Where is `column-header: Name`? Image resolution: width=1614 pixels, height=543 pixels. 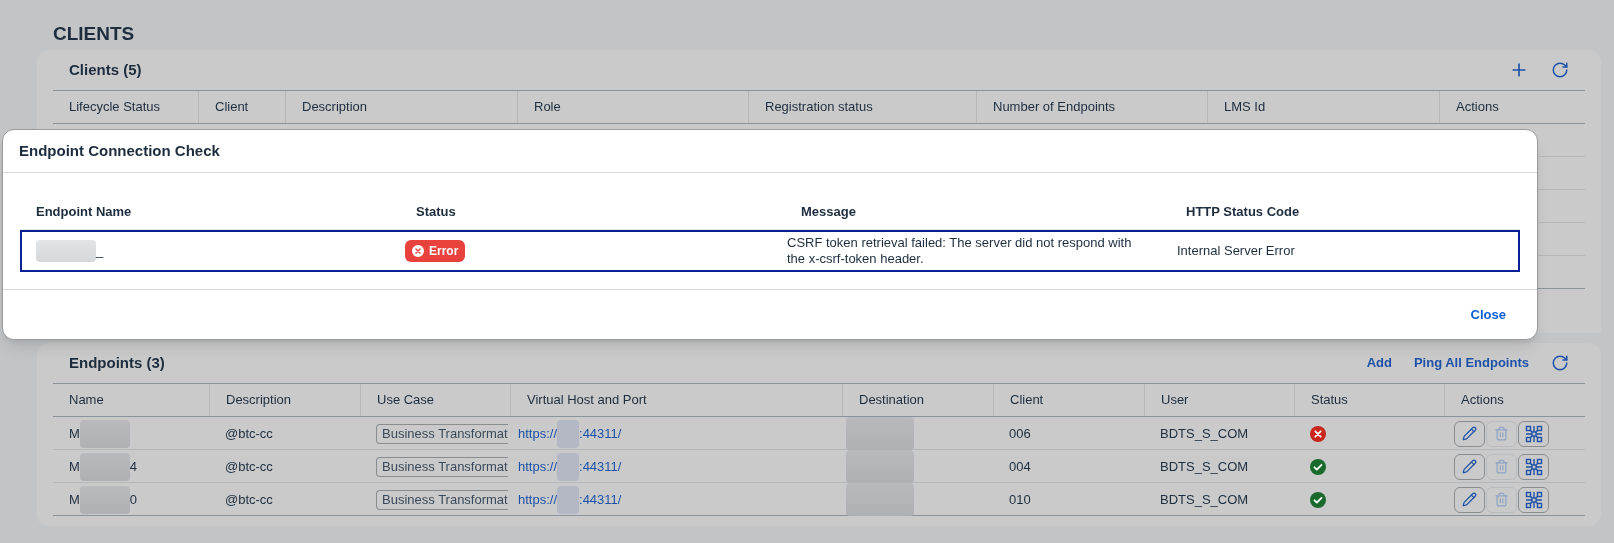
column-header: Name is located at coordinates (86, 400).